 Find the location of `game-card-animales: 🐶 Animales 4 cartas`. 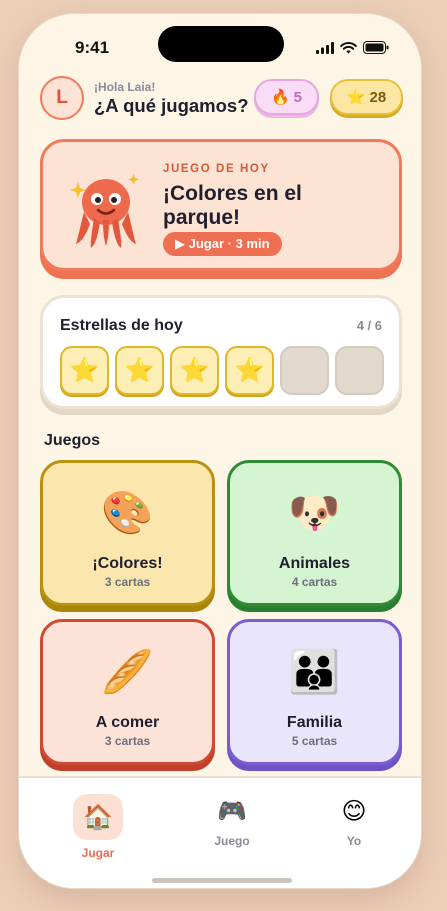

game-card-animales: 🐶 Animales 4 cartas is located at coordinates (314, 533).